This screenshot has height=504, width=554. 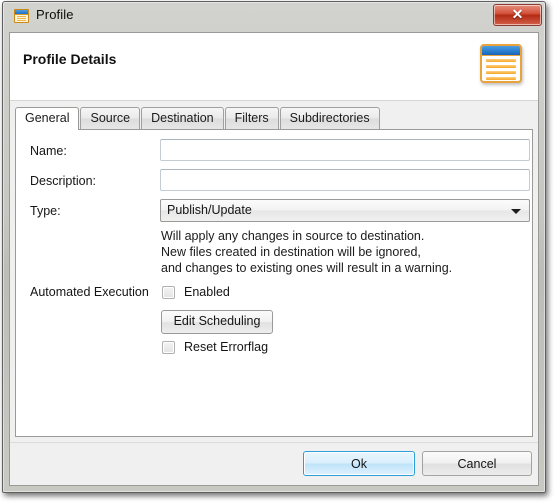 I want to click on enabled-label: Enabled, so click(x=207, y=292).